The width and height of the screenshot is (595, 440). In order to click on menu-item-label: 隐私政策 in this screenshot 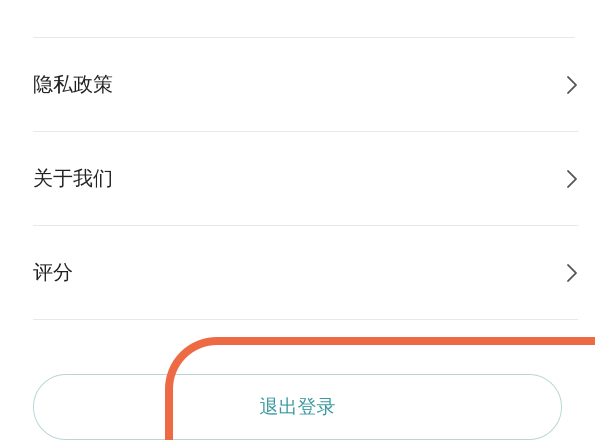, I will do `click(73, 84)`.